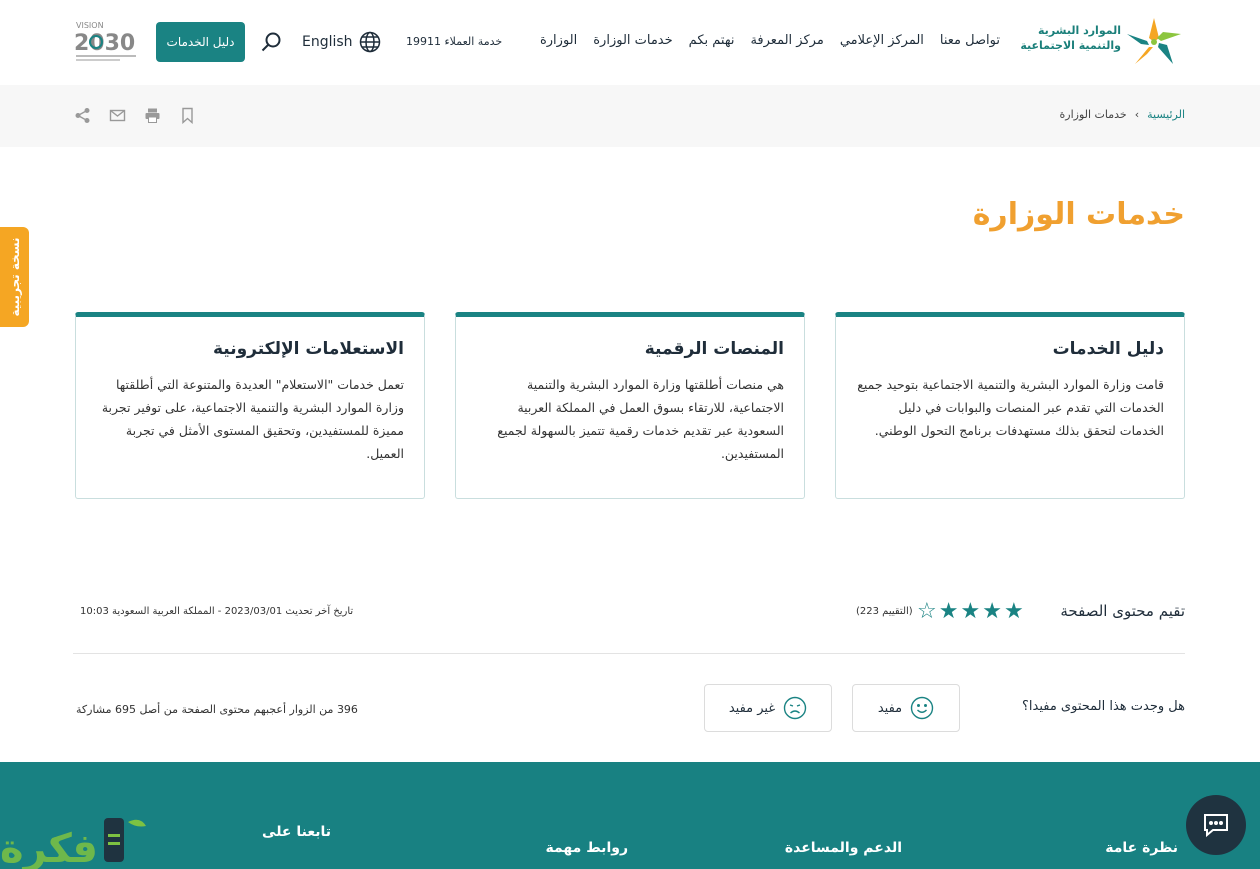  I want to click on footer-links-heading: روابط مهمة, so click(587, 848).